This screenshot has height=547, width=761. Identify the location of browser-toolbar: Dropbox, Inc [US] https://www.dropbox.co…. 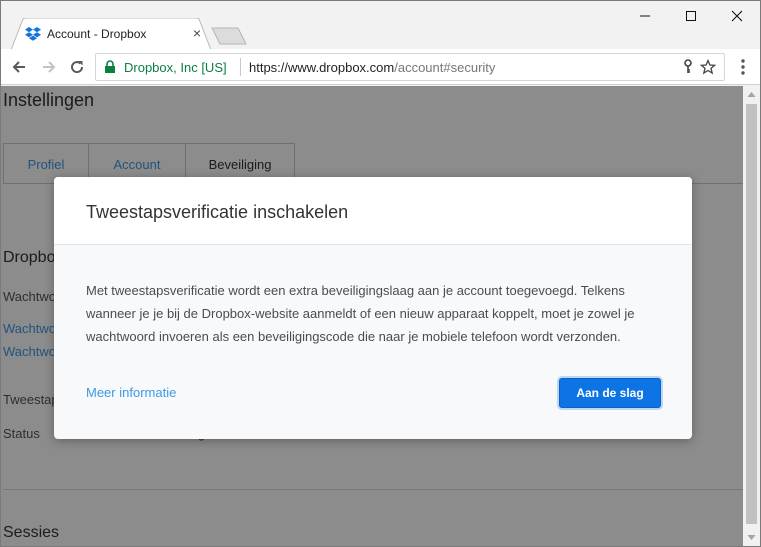
(380, 67).